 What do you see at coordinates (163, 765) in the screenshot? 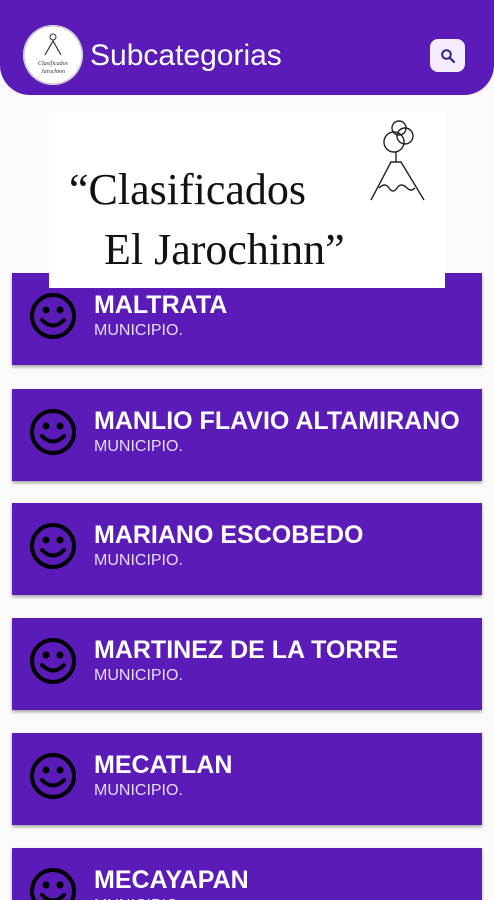
I see `item-name: MECATLAN` at bounding box center [163, 765].